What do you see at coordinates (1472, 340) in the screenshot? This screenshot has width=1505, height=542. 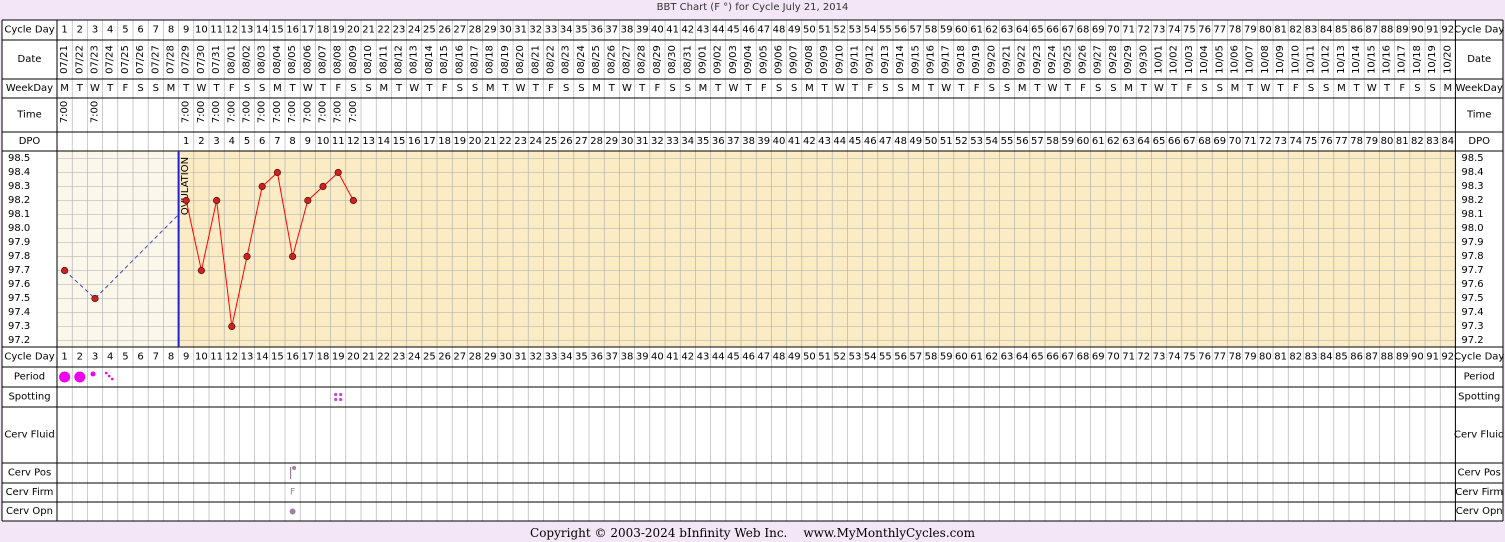 I see `temp-tick-right: 97.2` at bounding box center [1472, 340].